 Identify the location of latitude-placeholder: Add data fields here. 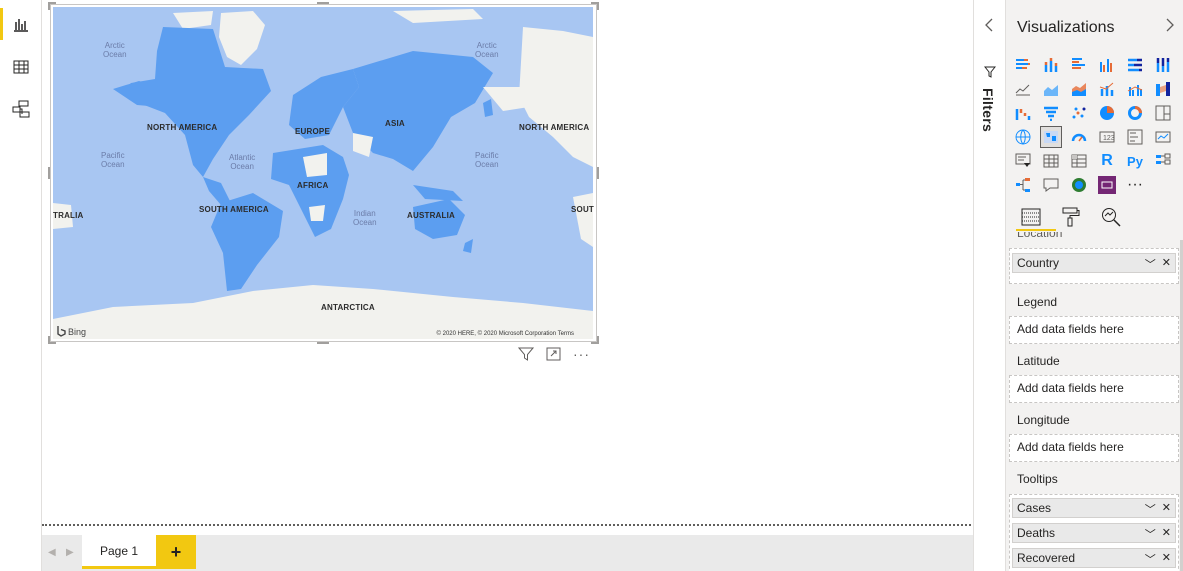
(1070, 388).